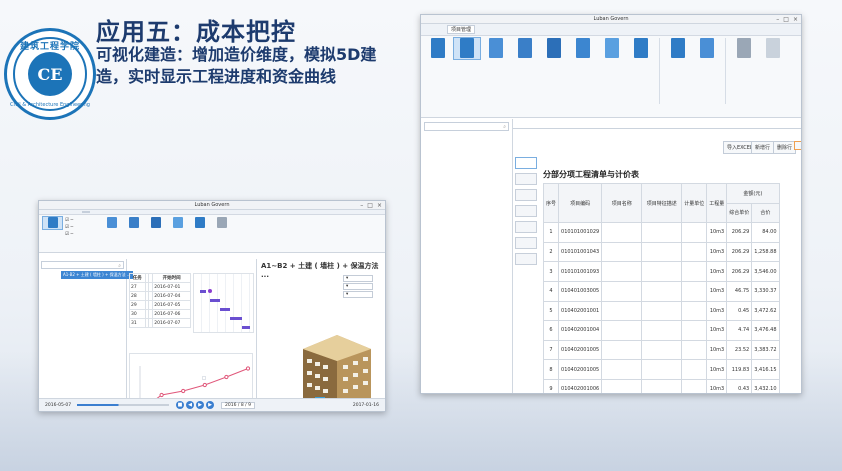  I want to click on timeline-slider, so click(123, 405).